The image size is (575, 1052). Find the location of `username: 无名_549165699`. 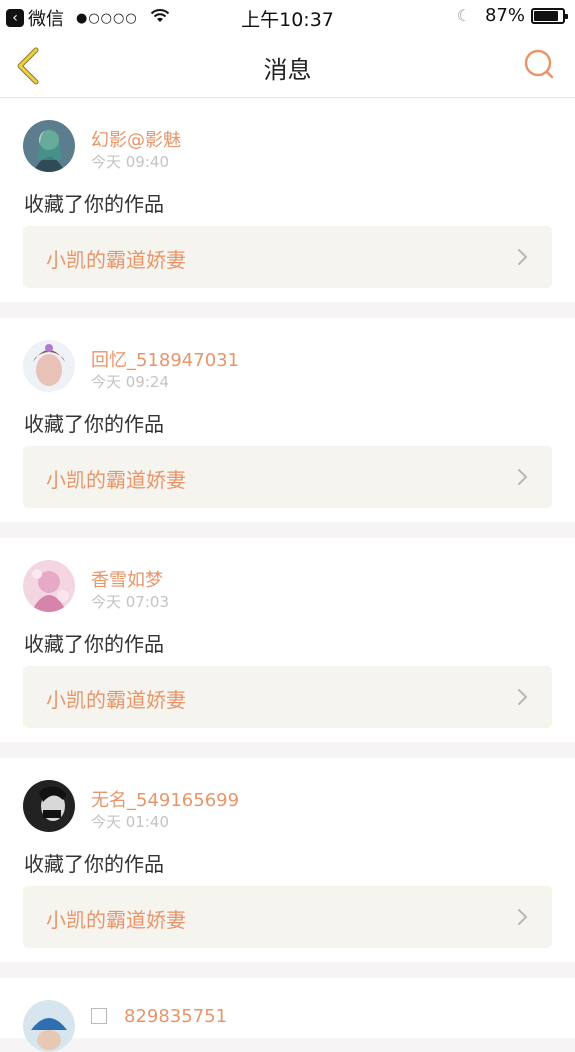

username: 无名_549165699 is located at coordinates (165, 799).